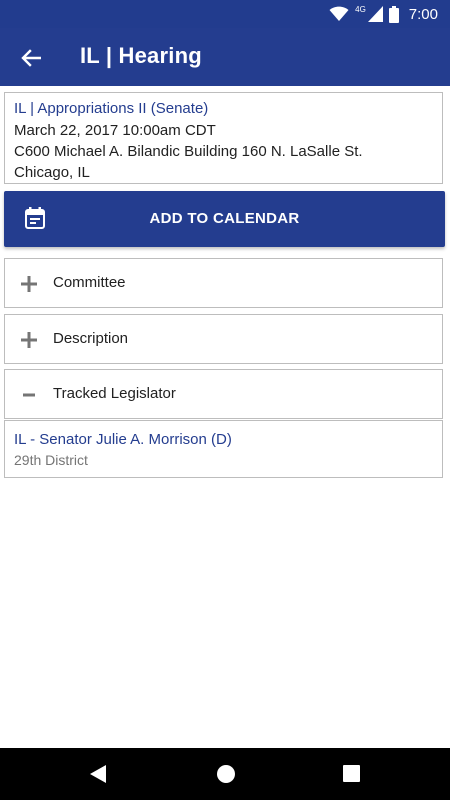 This screenshot has width=450, height=800. I want to click on hearing-title: IL | Appropriations II (Senate), so click(111, 108).